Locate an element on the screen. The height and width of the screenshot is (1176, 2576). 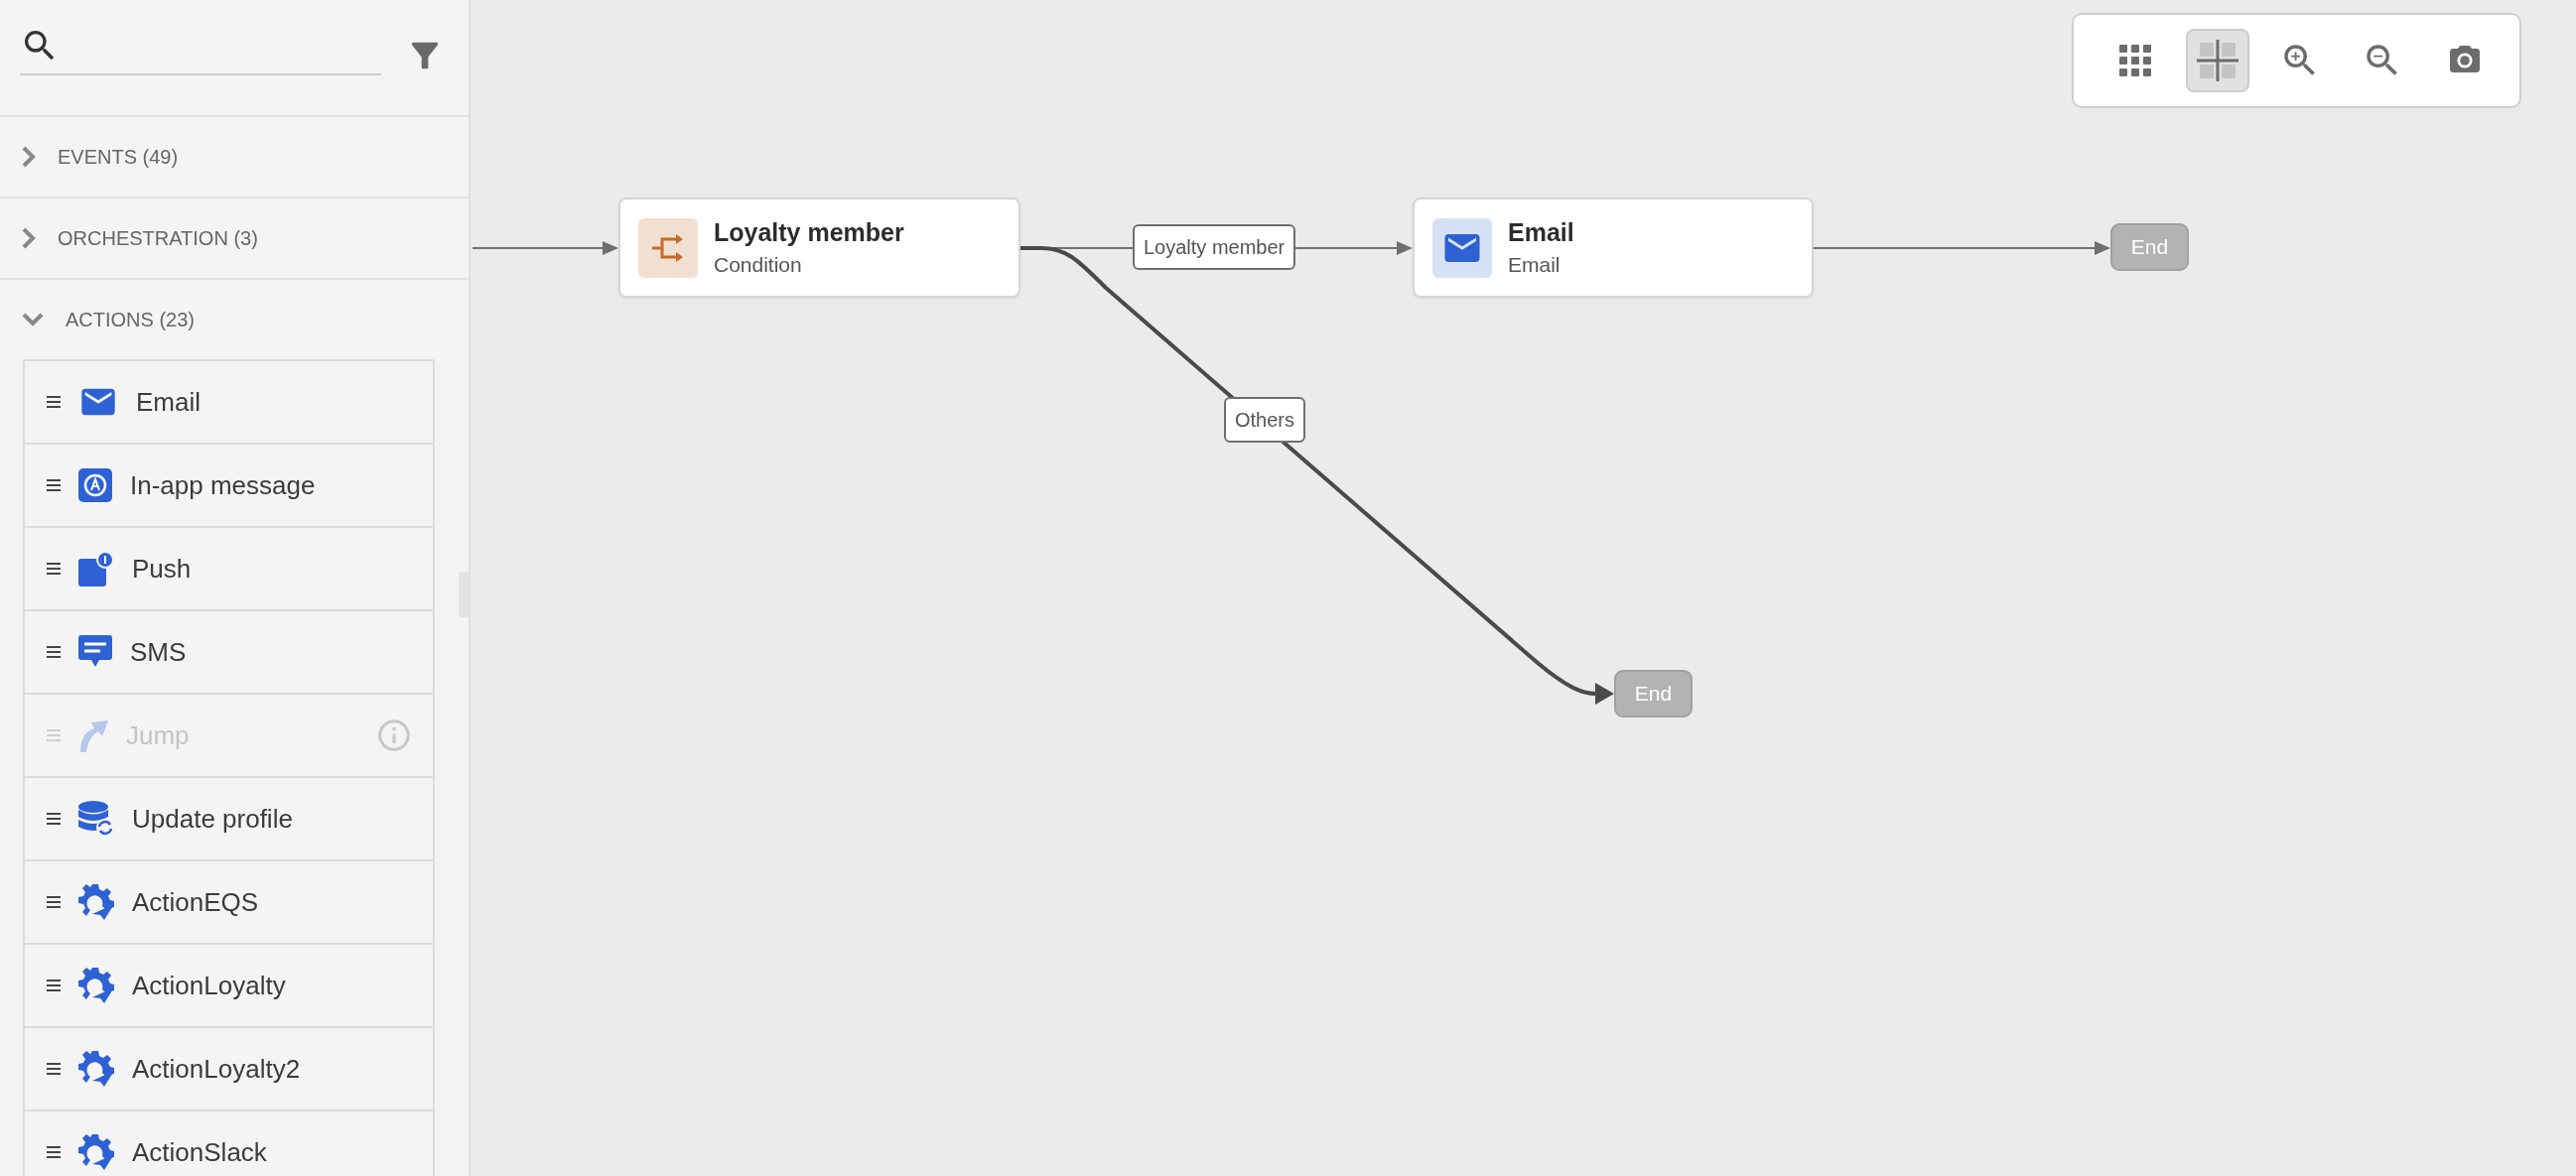
section-header: ACTIONS (23) is located at coordinates (234, 319).